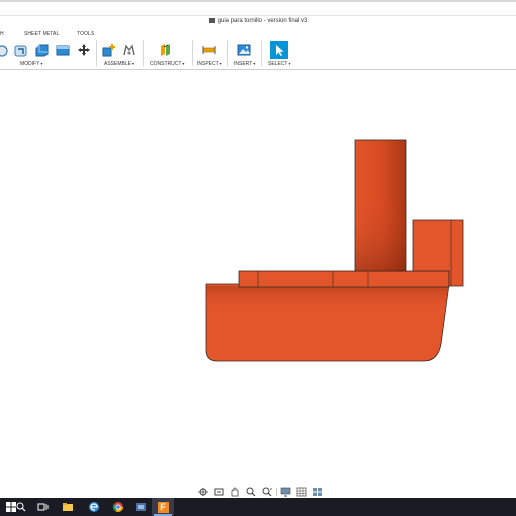 This screenshot has height=516, width=516. I want to click on group-insert-label: INSERT, so click(243, 64).